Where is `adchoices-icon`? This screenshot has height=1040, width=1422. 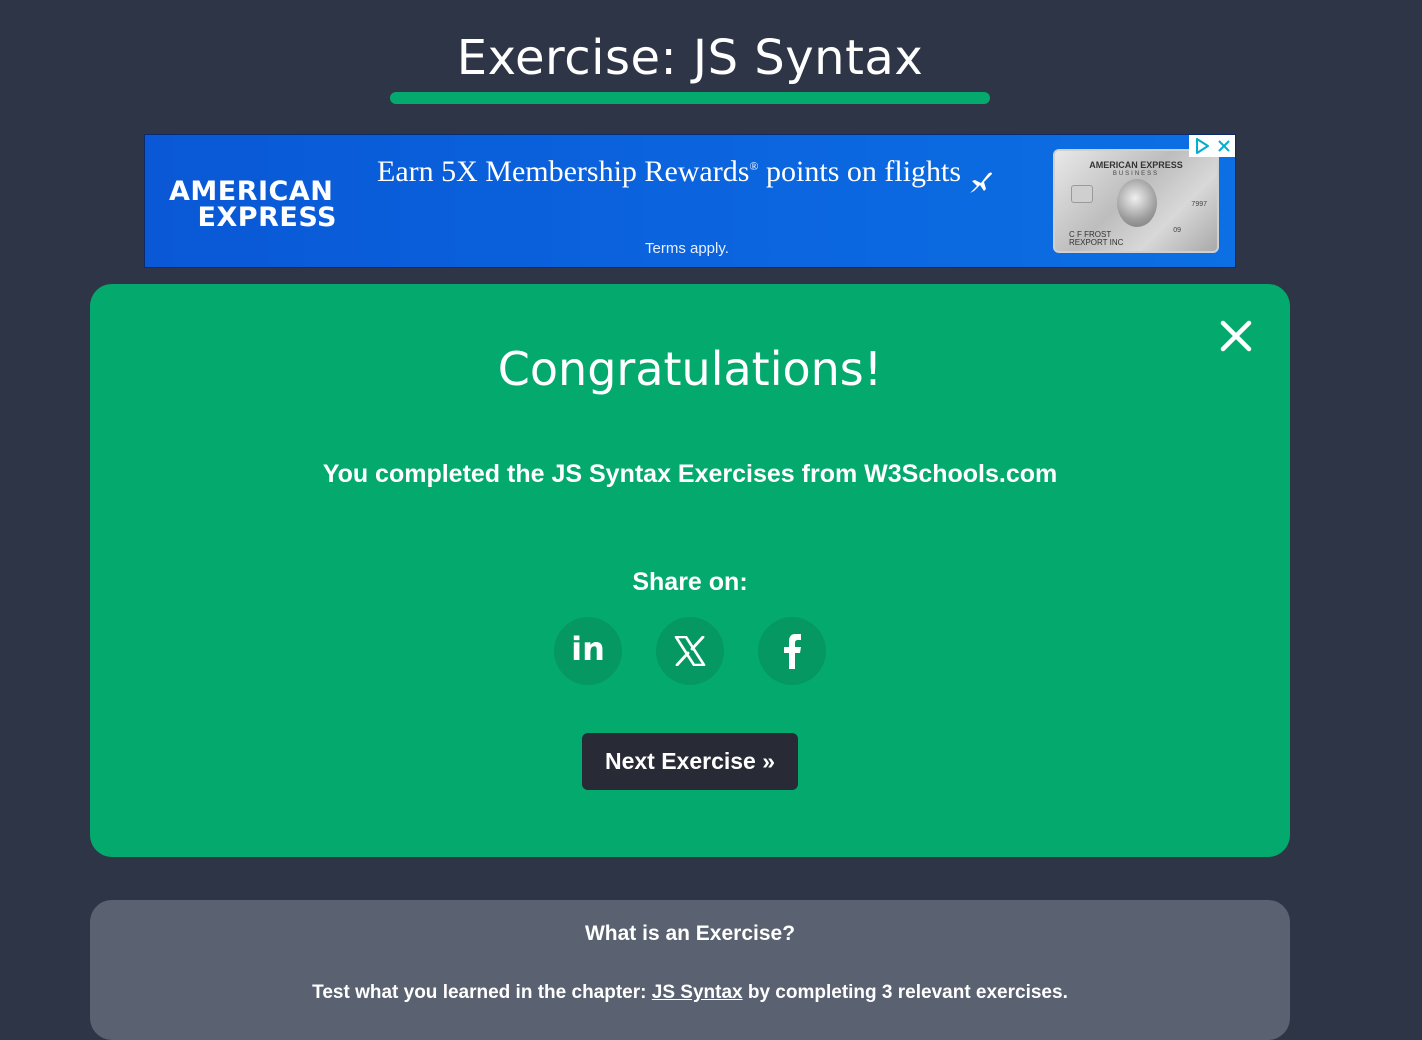
adchoices-icon is located at coordinates (1202, 146).